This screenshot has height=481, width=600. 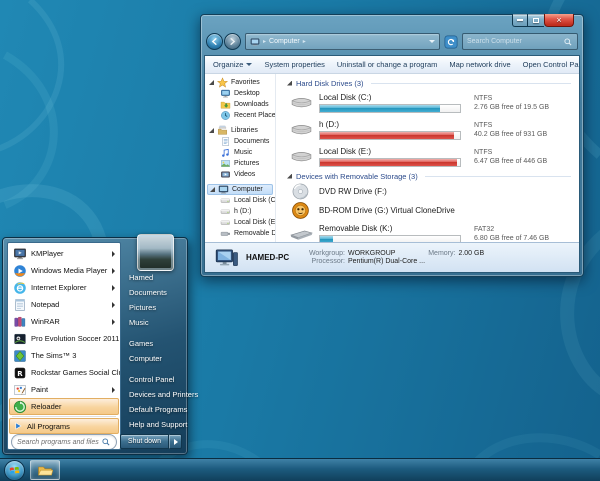 What do you see at coordinates (294, 64) in the screenshot?
I see `toolbar-system-properties: System properties` at bounding box center [294, 64].